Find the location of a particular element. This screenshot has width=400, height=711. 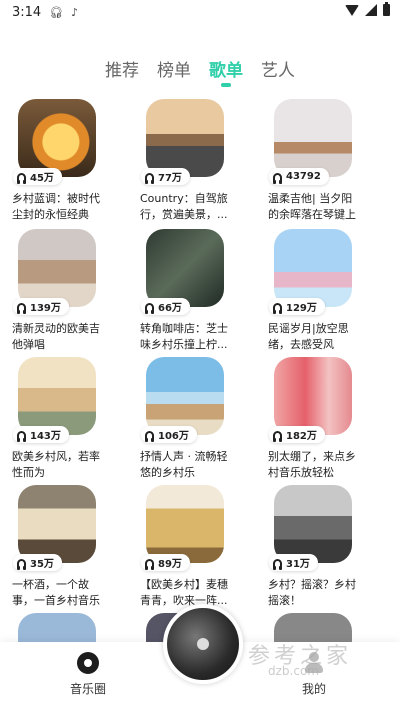

play-count-badge: 106万 is located at coordinates (169, 434).